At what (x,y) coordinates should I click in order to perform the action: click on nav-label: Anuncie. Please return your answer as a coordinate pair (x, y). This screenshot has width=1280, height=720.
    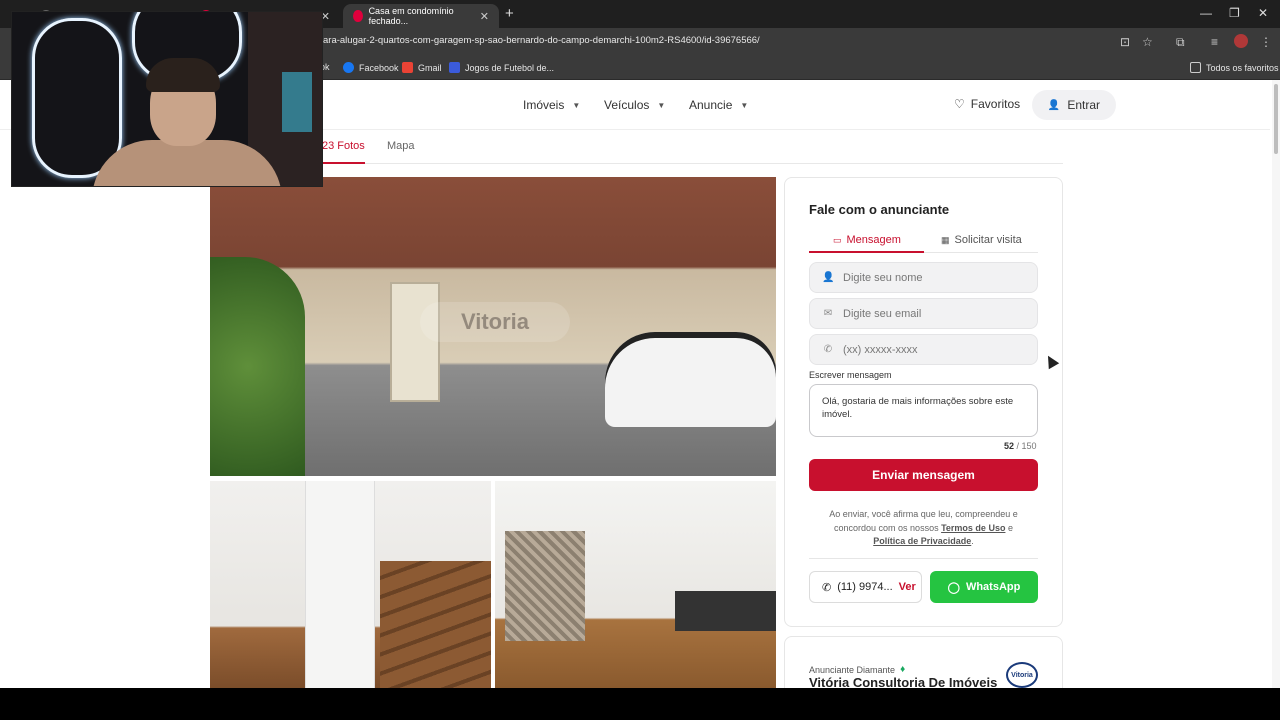
    Looking at the image, I should click on (711, 105).